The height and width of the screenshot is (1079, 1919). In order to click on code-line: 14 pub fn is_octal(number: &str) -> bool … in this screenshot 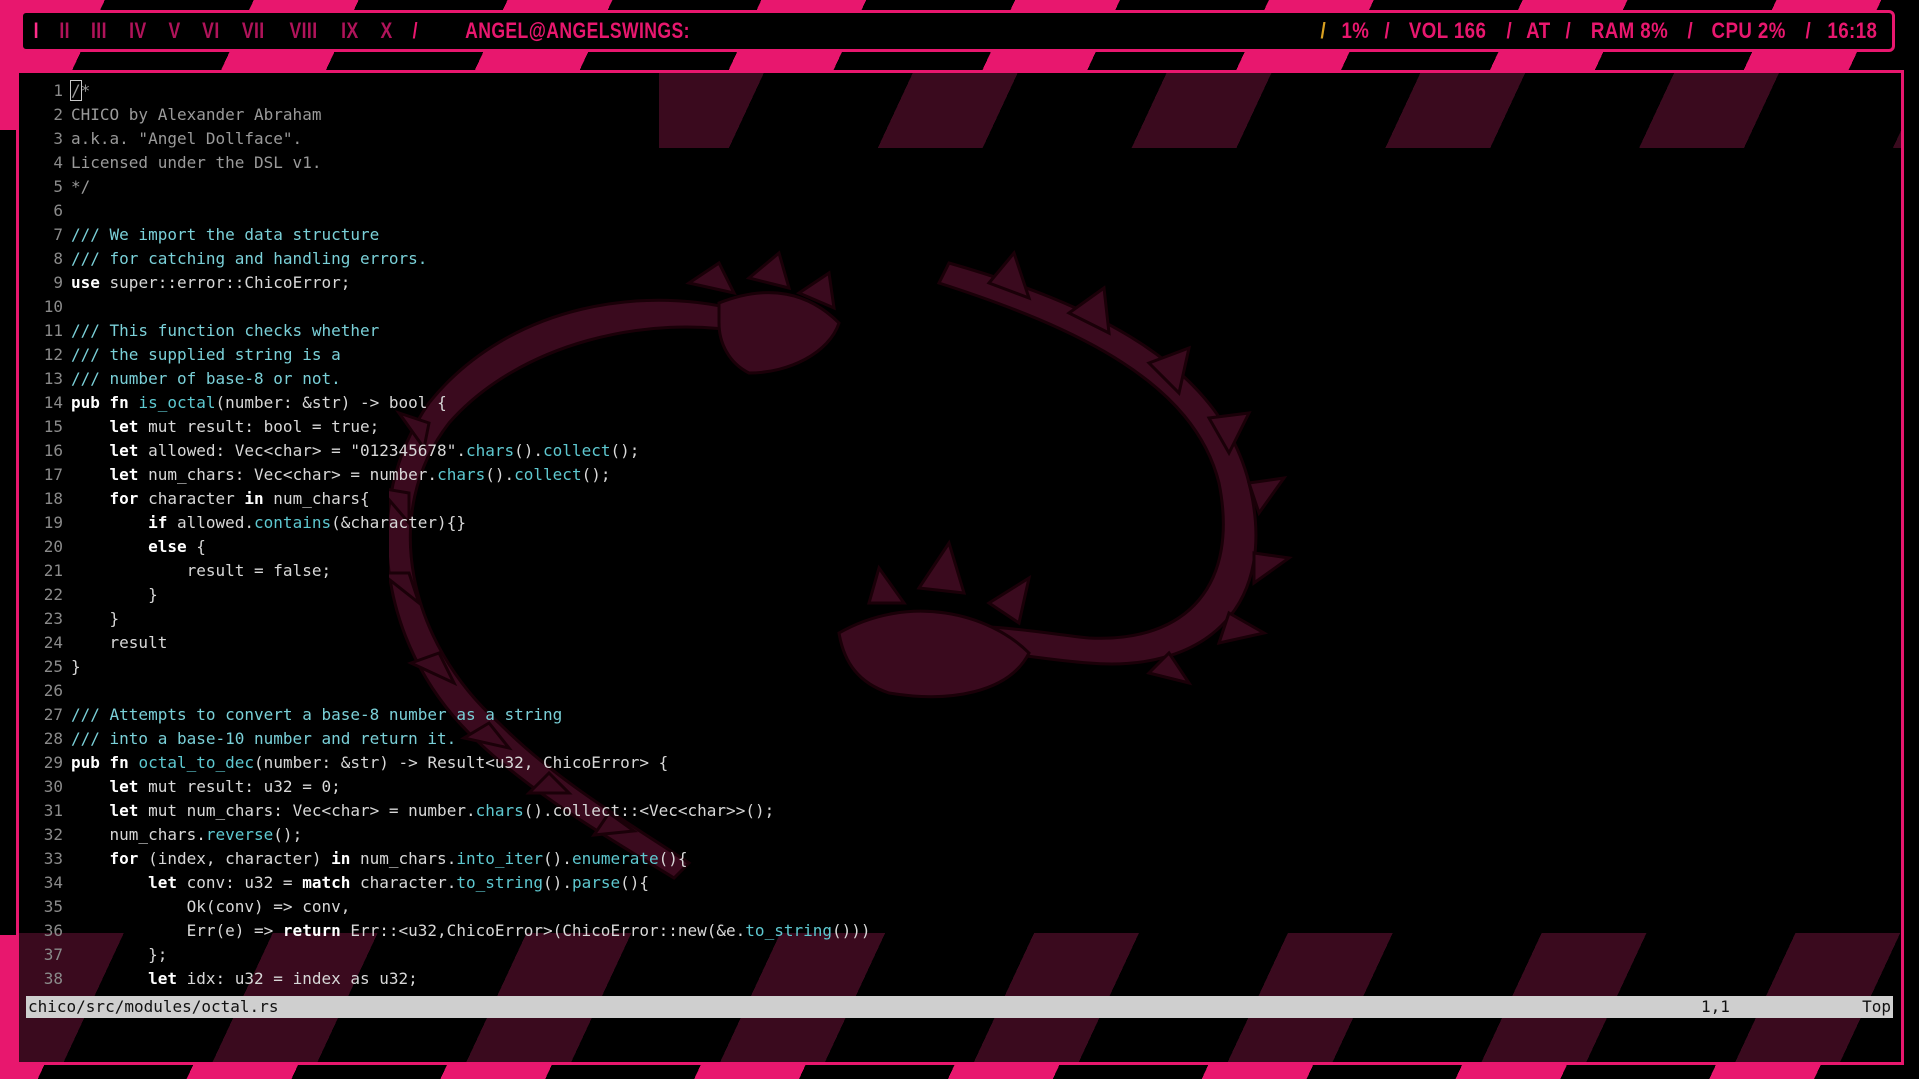, I will do `click(960, 403)`.